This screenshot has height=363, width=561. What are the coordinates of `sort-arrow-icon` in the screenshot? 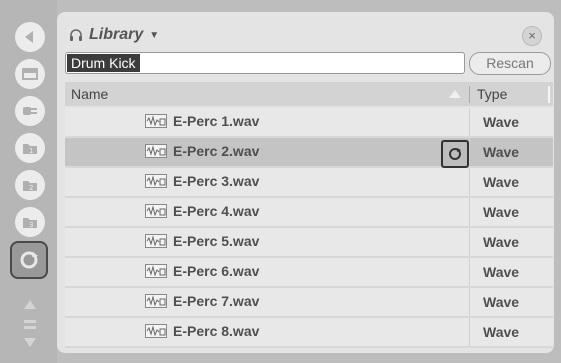 It's located at (455, 94).